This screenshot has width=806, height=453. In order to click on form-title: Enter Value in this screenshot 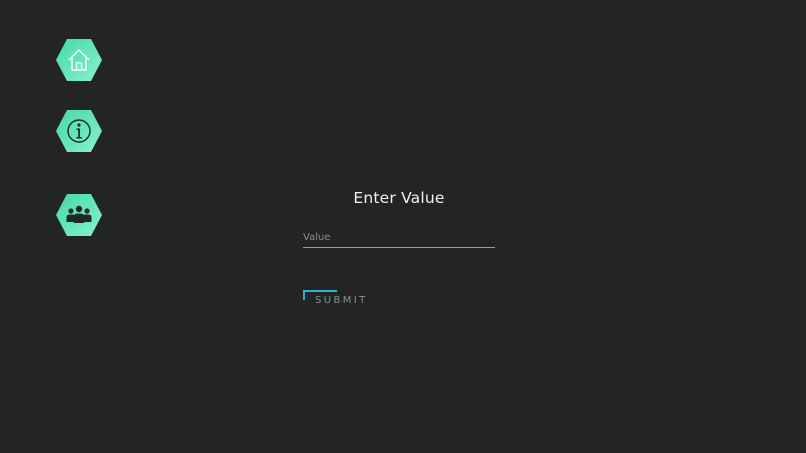, I will do `click(399, 198)`.